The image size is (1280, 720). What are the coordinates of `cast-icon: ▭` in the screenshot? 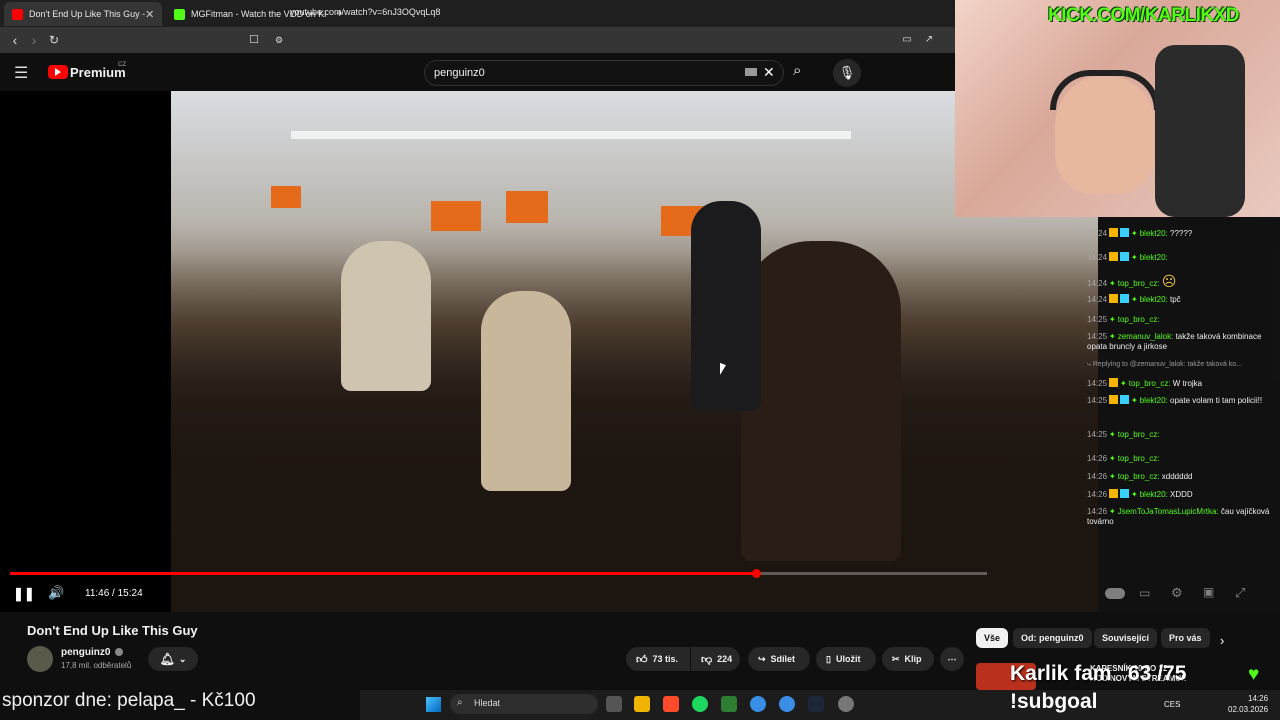 It's located at (907, 40).